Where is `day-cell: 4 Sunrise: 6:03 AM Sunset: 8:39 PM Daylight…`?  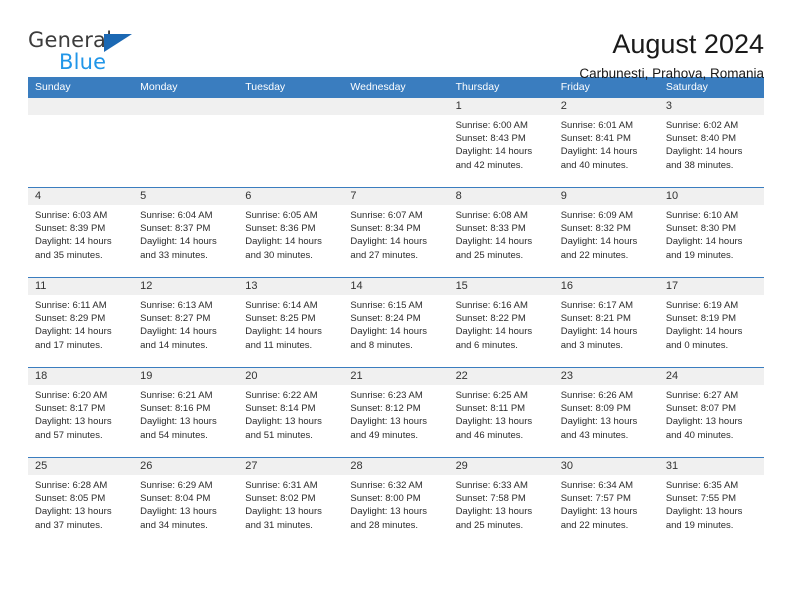 day-cell: 4 Sunrise: 6:03 AM Sunset: 8:39 PM Daylight… is located at coordinates (81, 232).